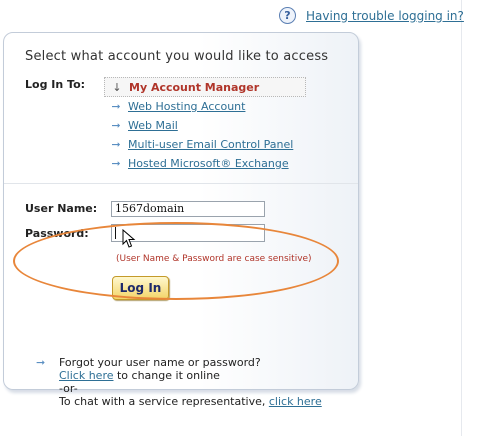 The width and height of the screenshot is (489, 436). I want to click on log-in-to-label: Log In To:, so click(55, 84).